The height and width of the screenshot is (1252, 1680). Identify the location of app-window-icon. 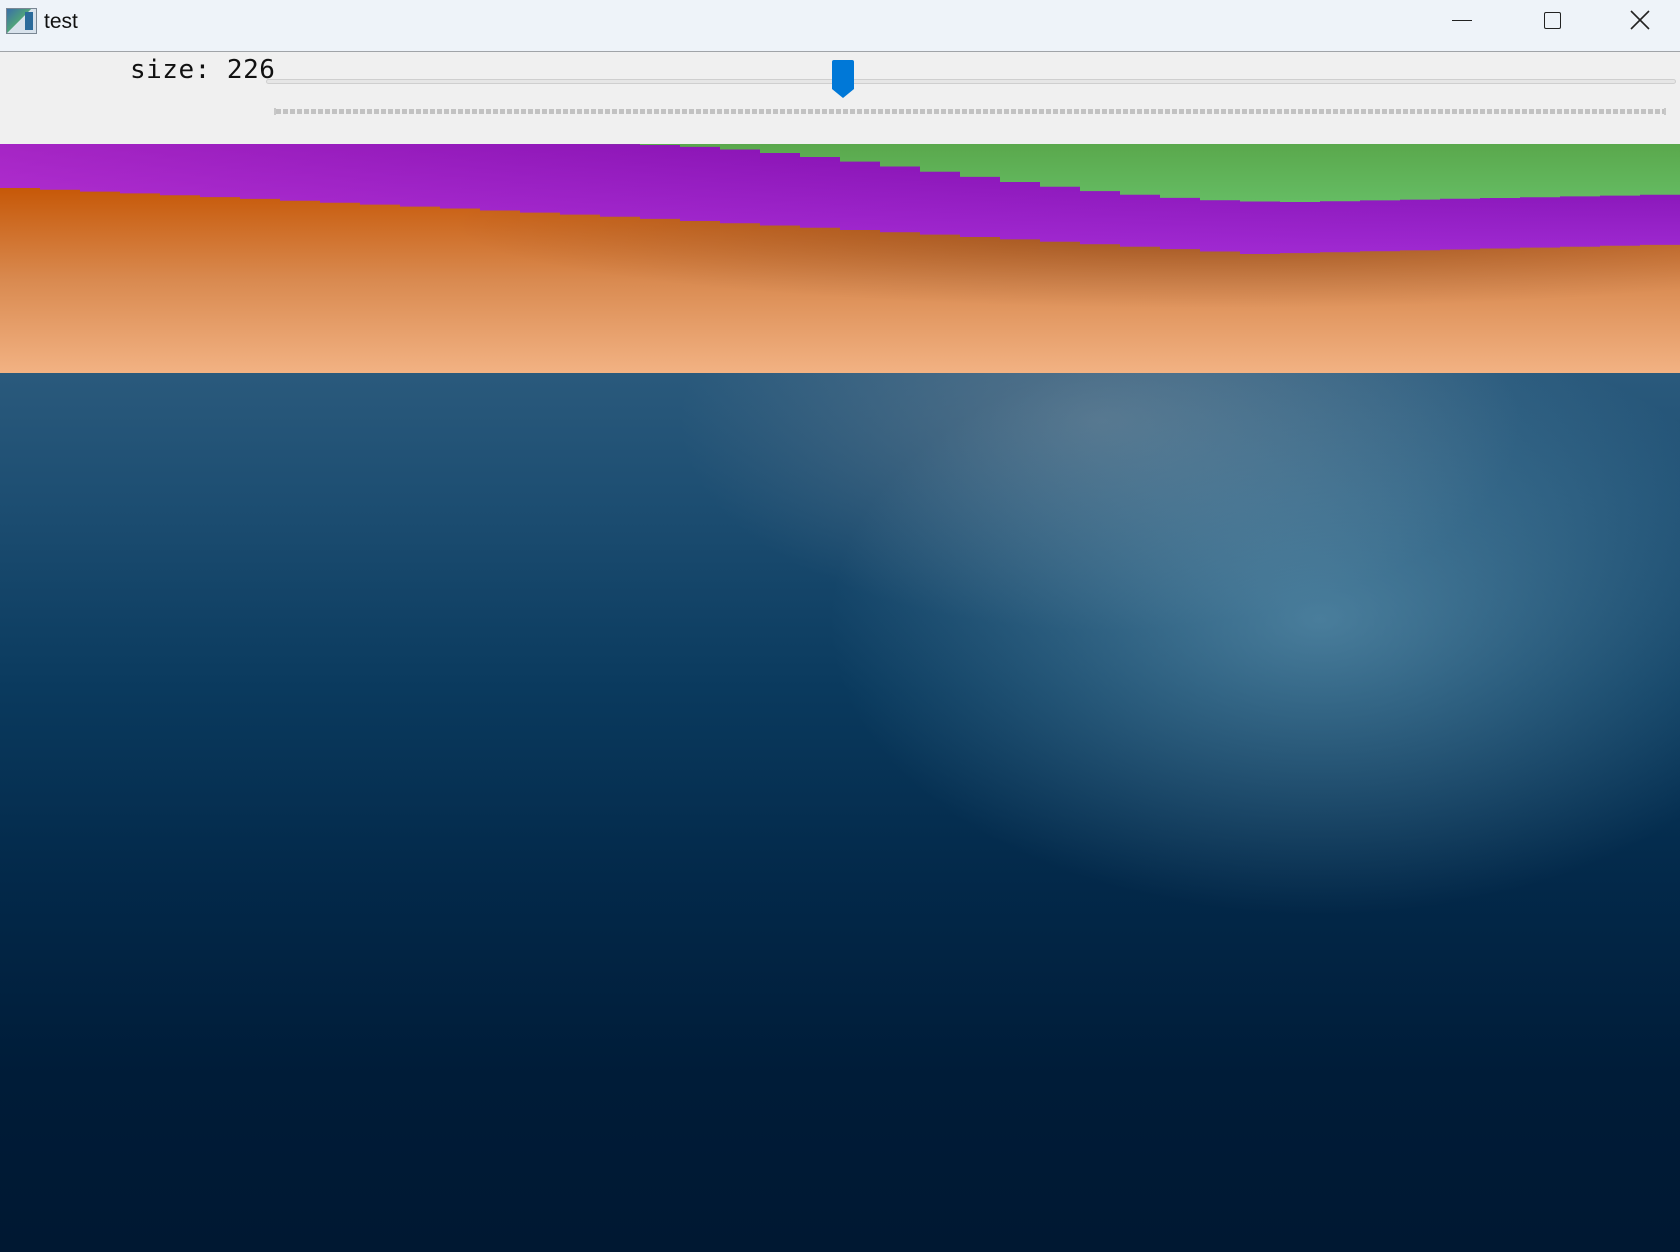
(21, 21).